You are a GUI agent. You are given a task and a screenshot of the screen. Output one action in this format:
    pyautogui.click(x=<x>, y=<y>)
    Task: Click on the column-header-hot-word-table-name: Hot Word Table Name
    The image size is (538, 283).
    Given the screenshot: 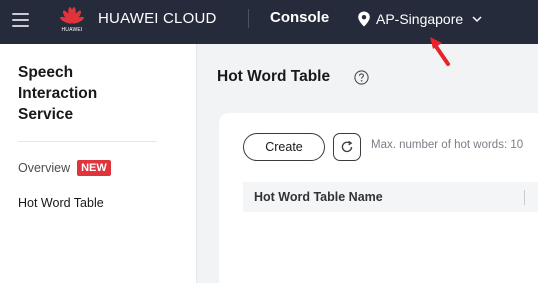 What is the action you would take?
    pyautogui.click(x=318, y=197)
    